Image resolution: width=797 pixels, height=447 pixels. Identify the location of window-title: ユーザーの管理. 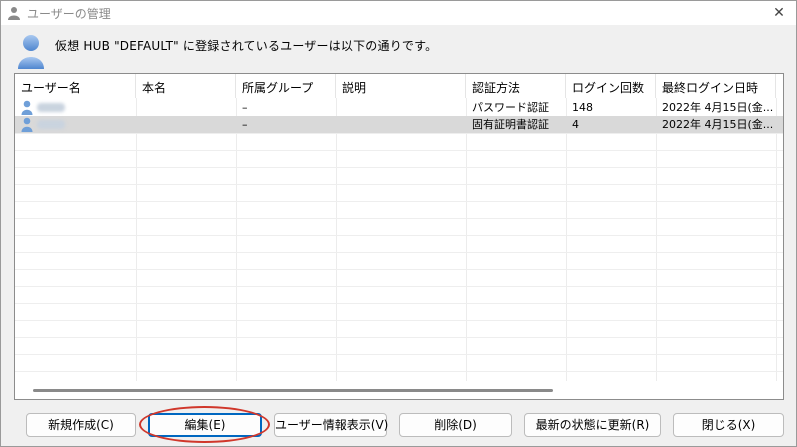
(69, 14).